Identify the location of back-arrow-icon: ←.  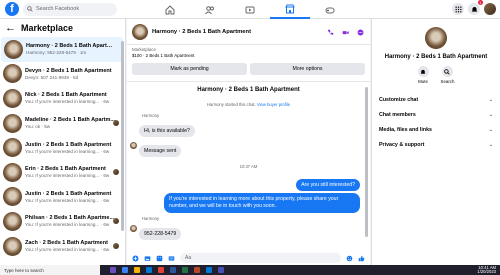
(10, 28).